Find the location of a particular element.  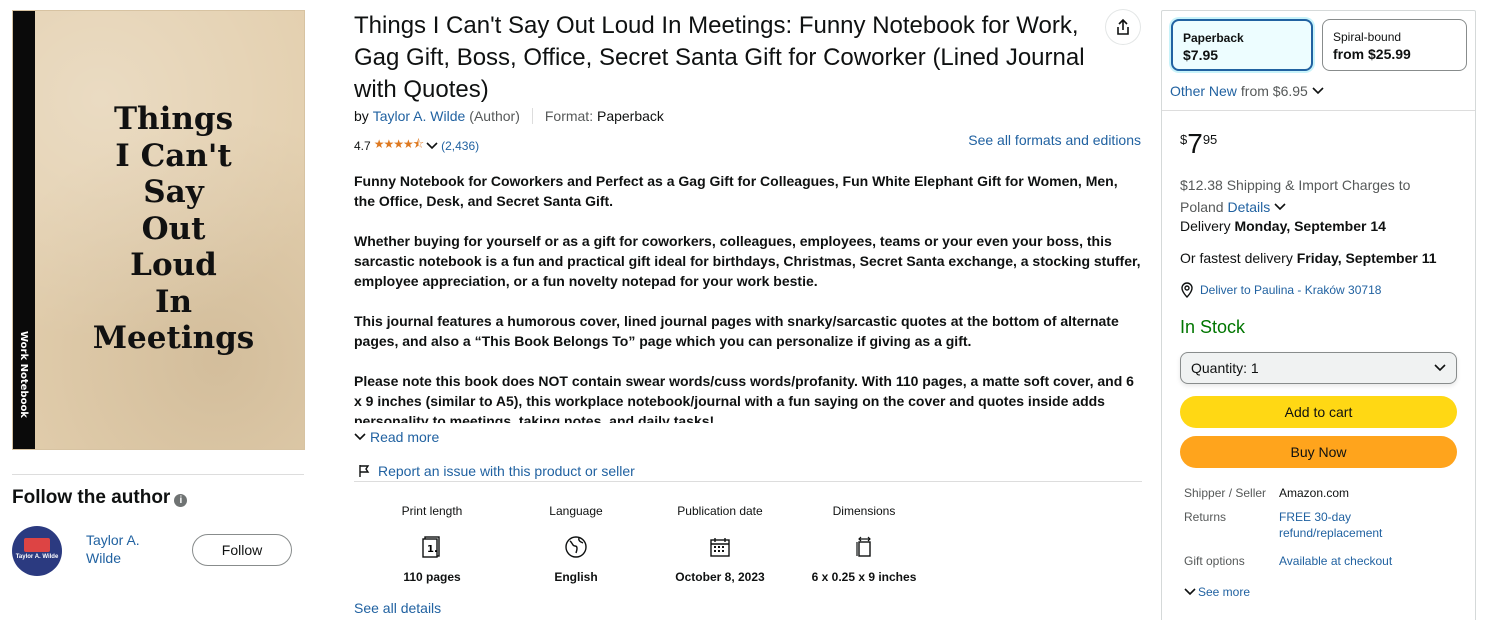

quantity-value: 1 is located at coordinates (1254, 368).